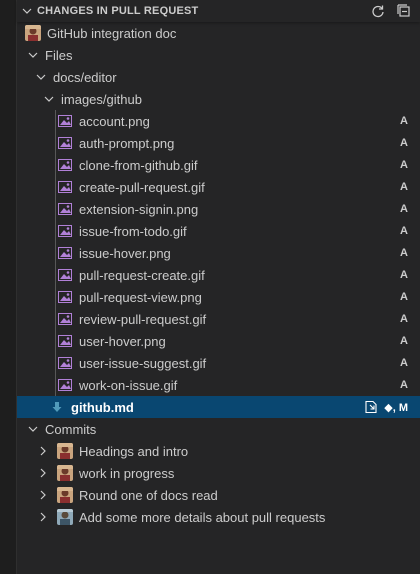  What do you see at coordinates (134, 451) in the screenshot?
I see `commit-message: Headings and intro` at bounding box center [134, 451].